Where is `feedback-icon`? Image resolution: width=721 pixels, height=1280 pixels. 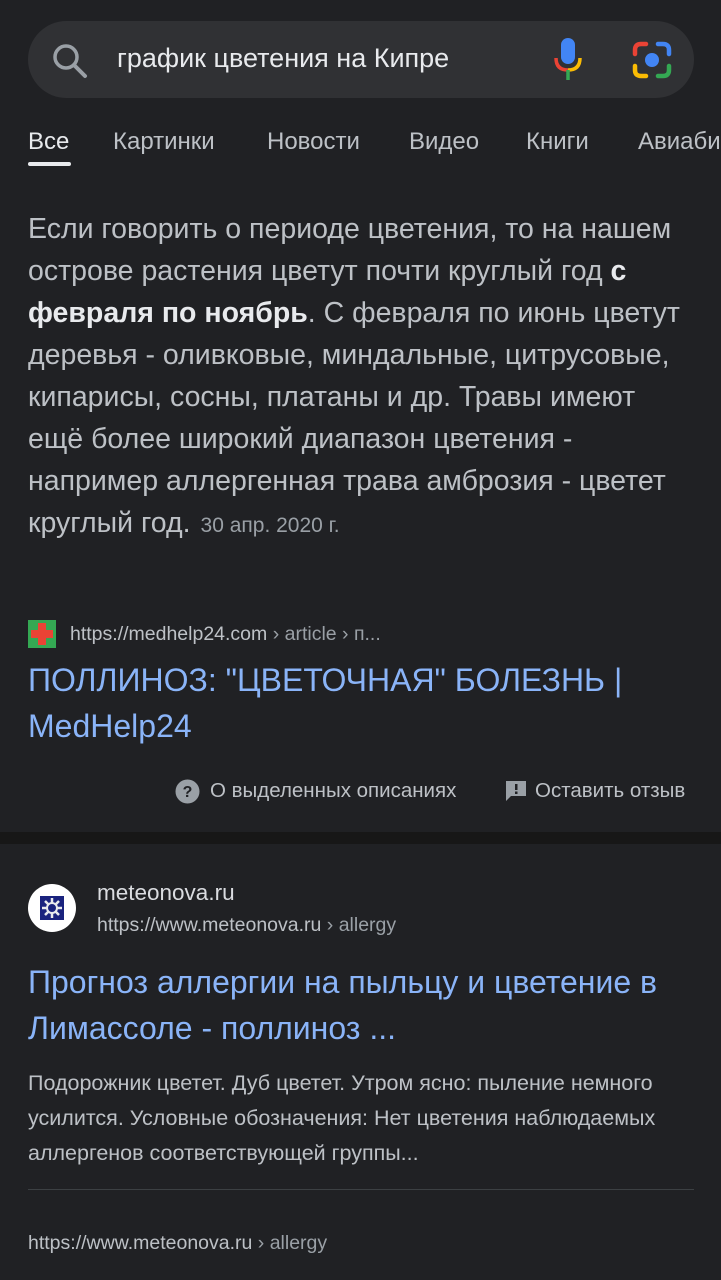
feedback-icon is located at coordinates (516, 791).